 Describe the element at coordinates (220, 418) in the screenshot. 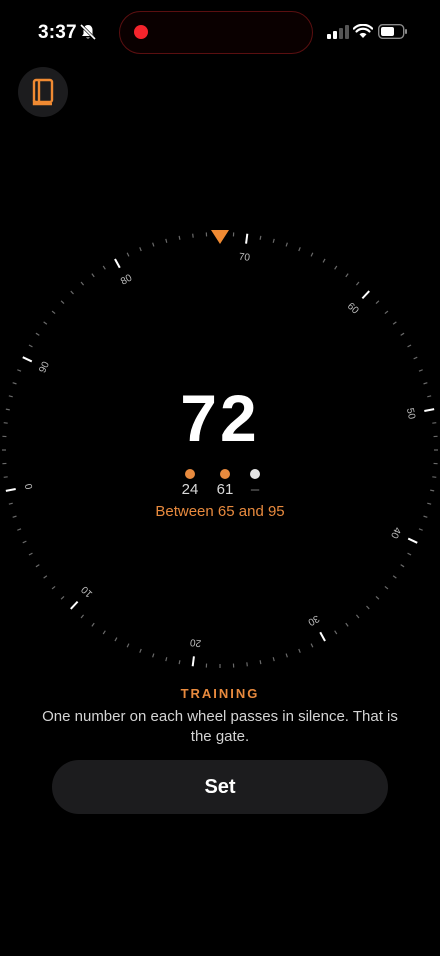

I see `current-dial-value: 72` at that location.